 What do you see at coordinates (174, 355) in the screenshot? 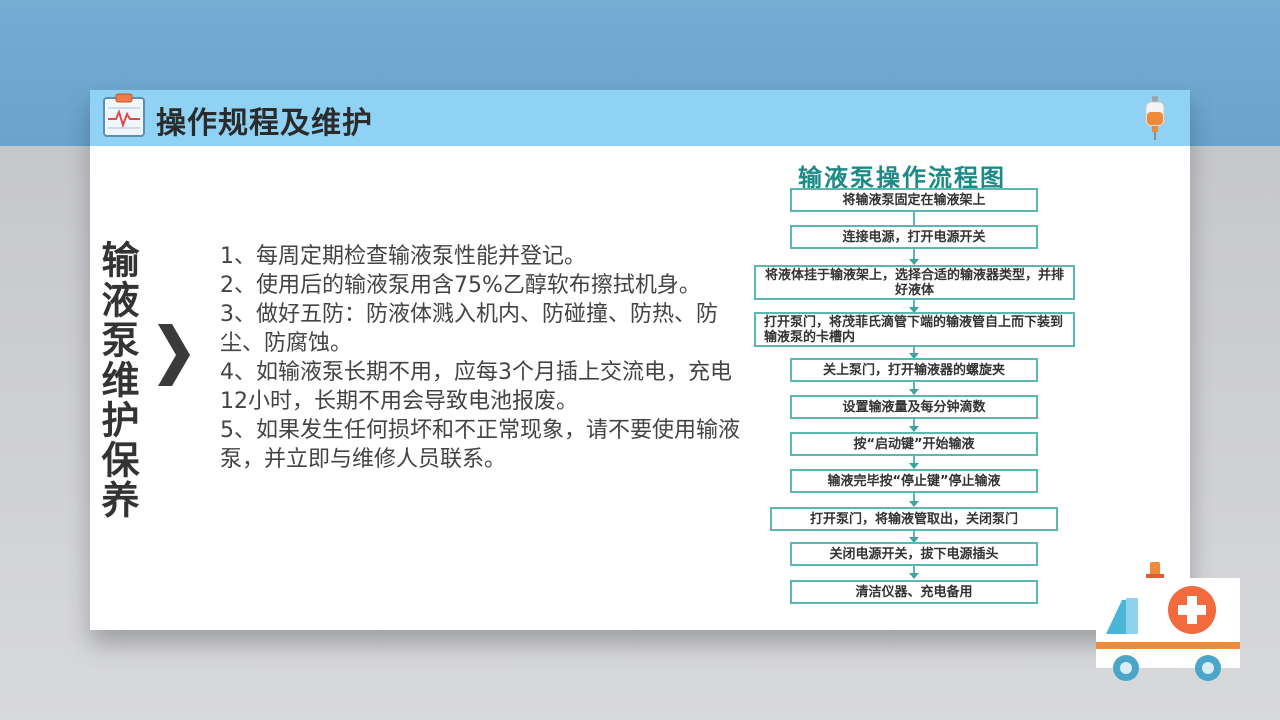
I see `chevron-right-icon` at bounding box center [174, 355].